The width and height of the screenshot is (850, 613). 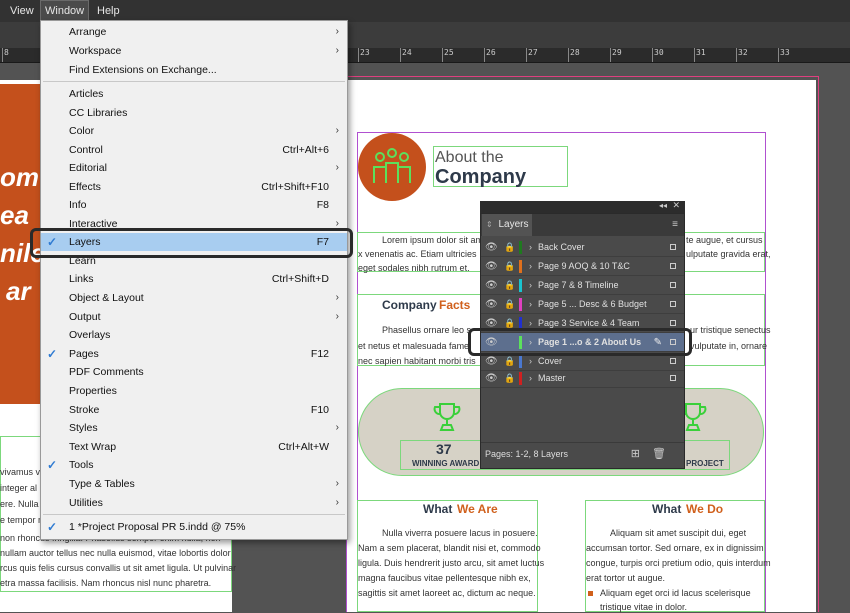 I want to click on body-text: ulputate gravida erat,, so click(x=728, y=254).